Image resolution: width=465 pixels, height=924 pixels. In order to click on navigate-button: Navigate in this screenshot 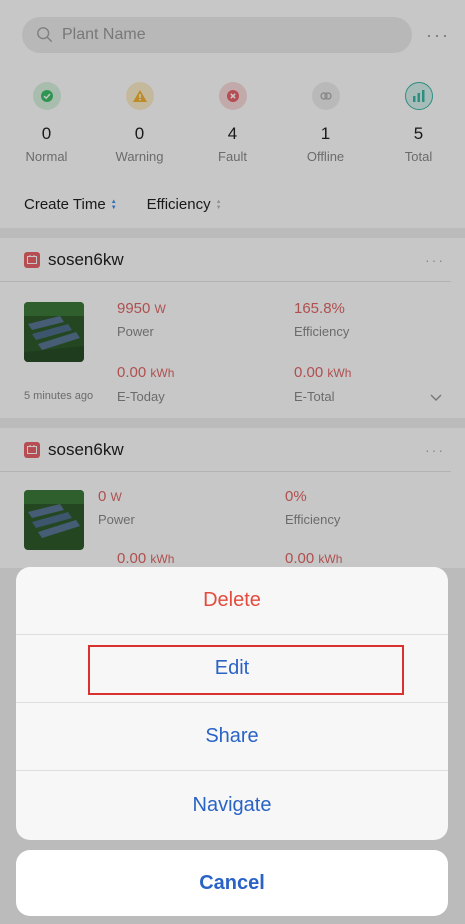, I will do `click(232, 805)`.